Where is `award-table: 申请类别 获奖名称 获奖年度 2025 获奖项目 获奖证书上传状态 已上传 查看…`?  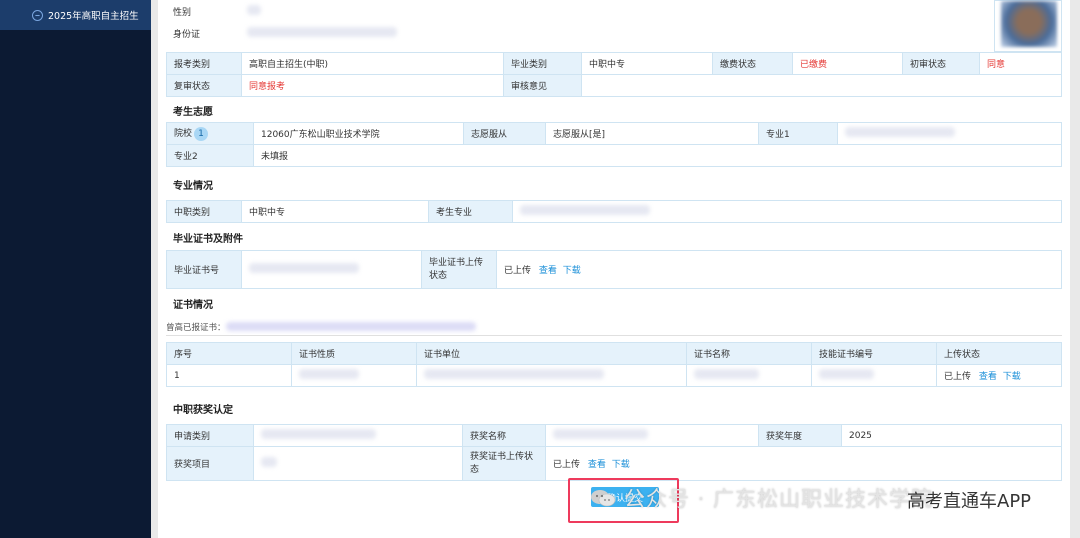 award-table: 申请类别 获奖名称 获奖年度 2025 获奖项目 获奖证书上传状态 已上传 查看… is located at coordinates (614, 452).